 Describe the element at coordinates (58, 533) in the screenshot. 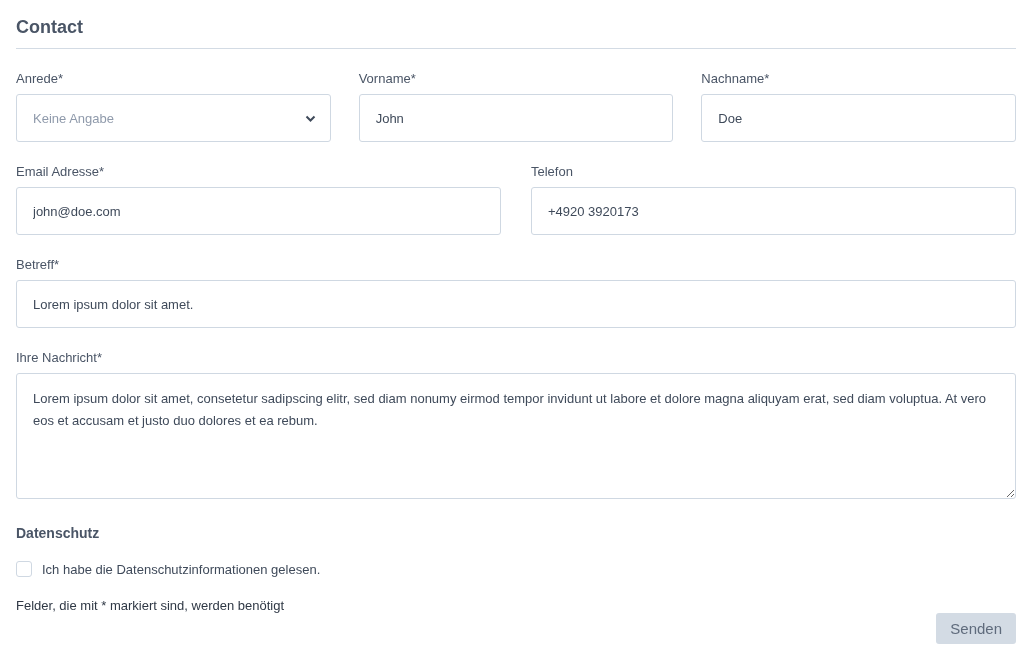

I see `section-heading: Datenschutz` at that location.